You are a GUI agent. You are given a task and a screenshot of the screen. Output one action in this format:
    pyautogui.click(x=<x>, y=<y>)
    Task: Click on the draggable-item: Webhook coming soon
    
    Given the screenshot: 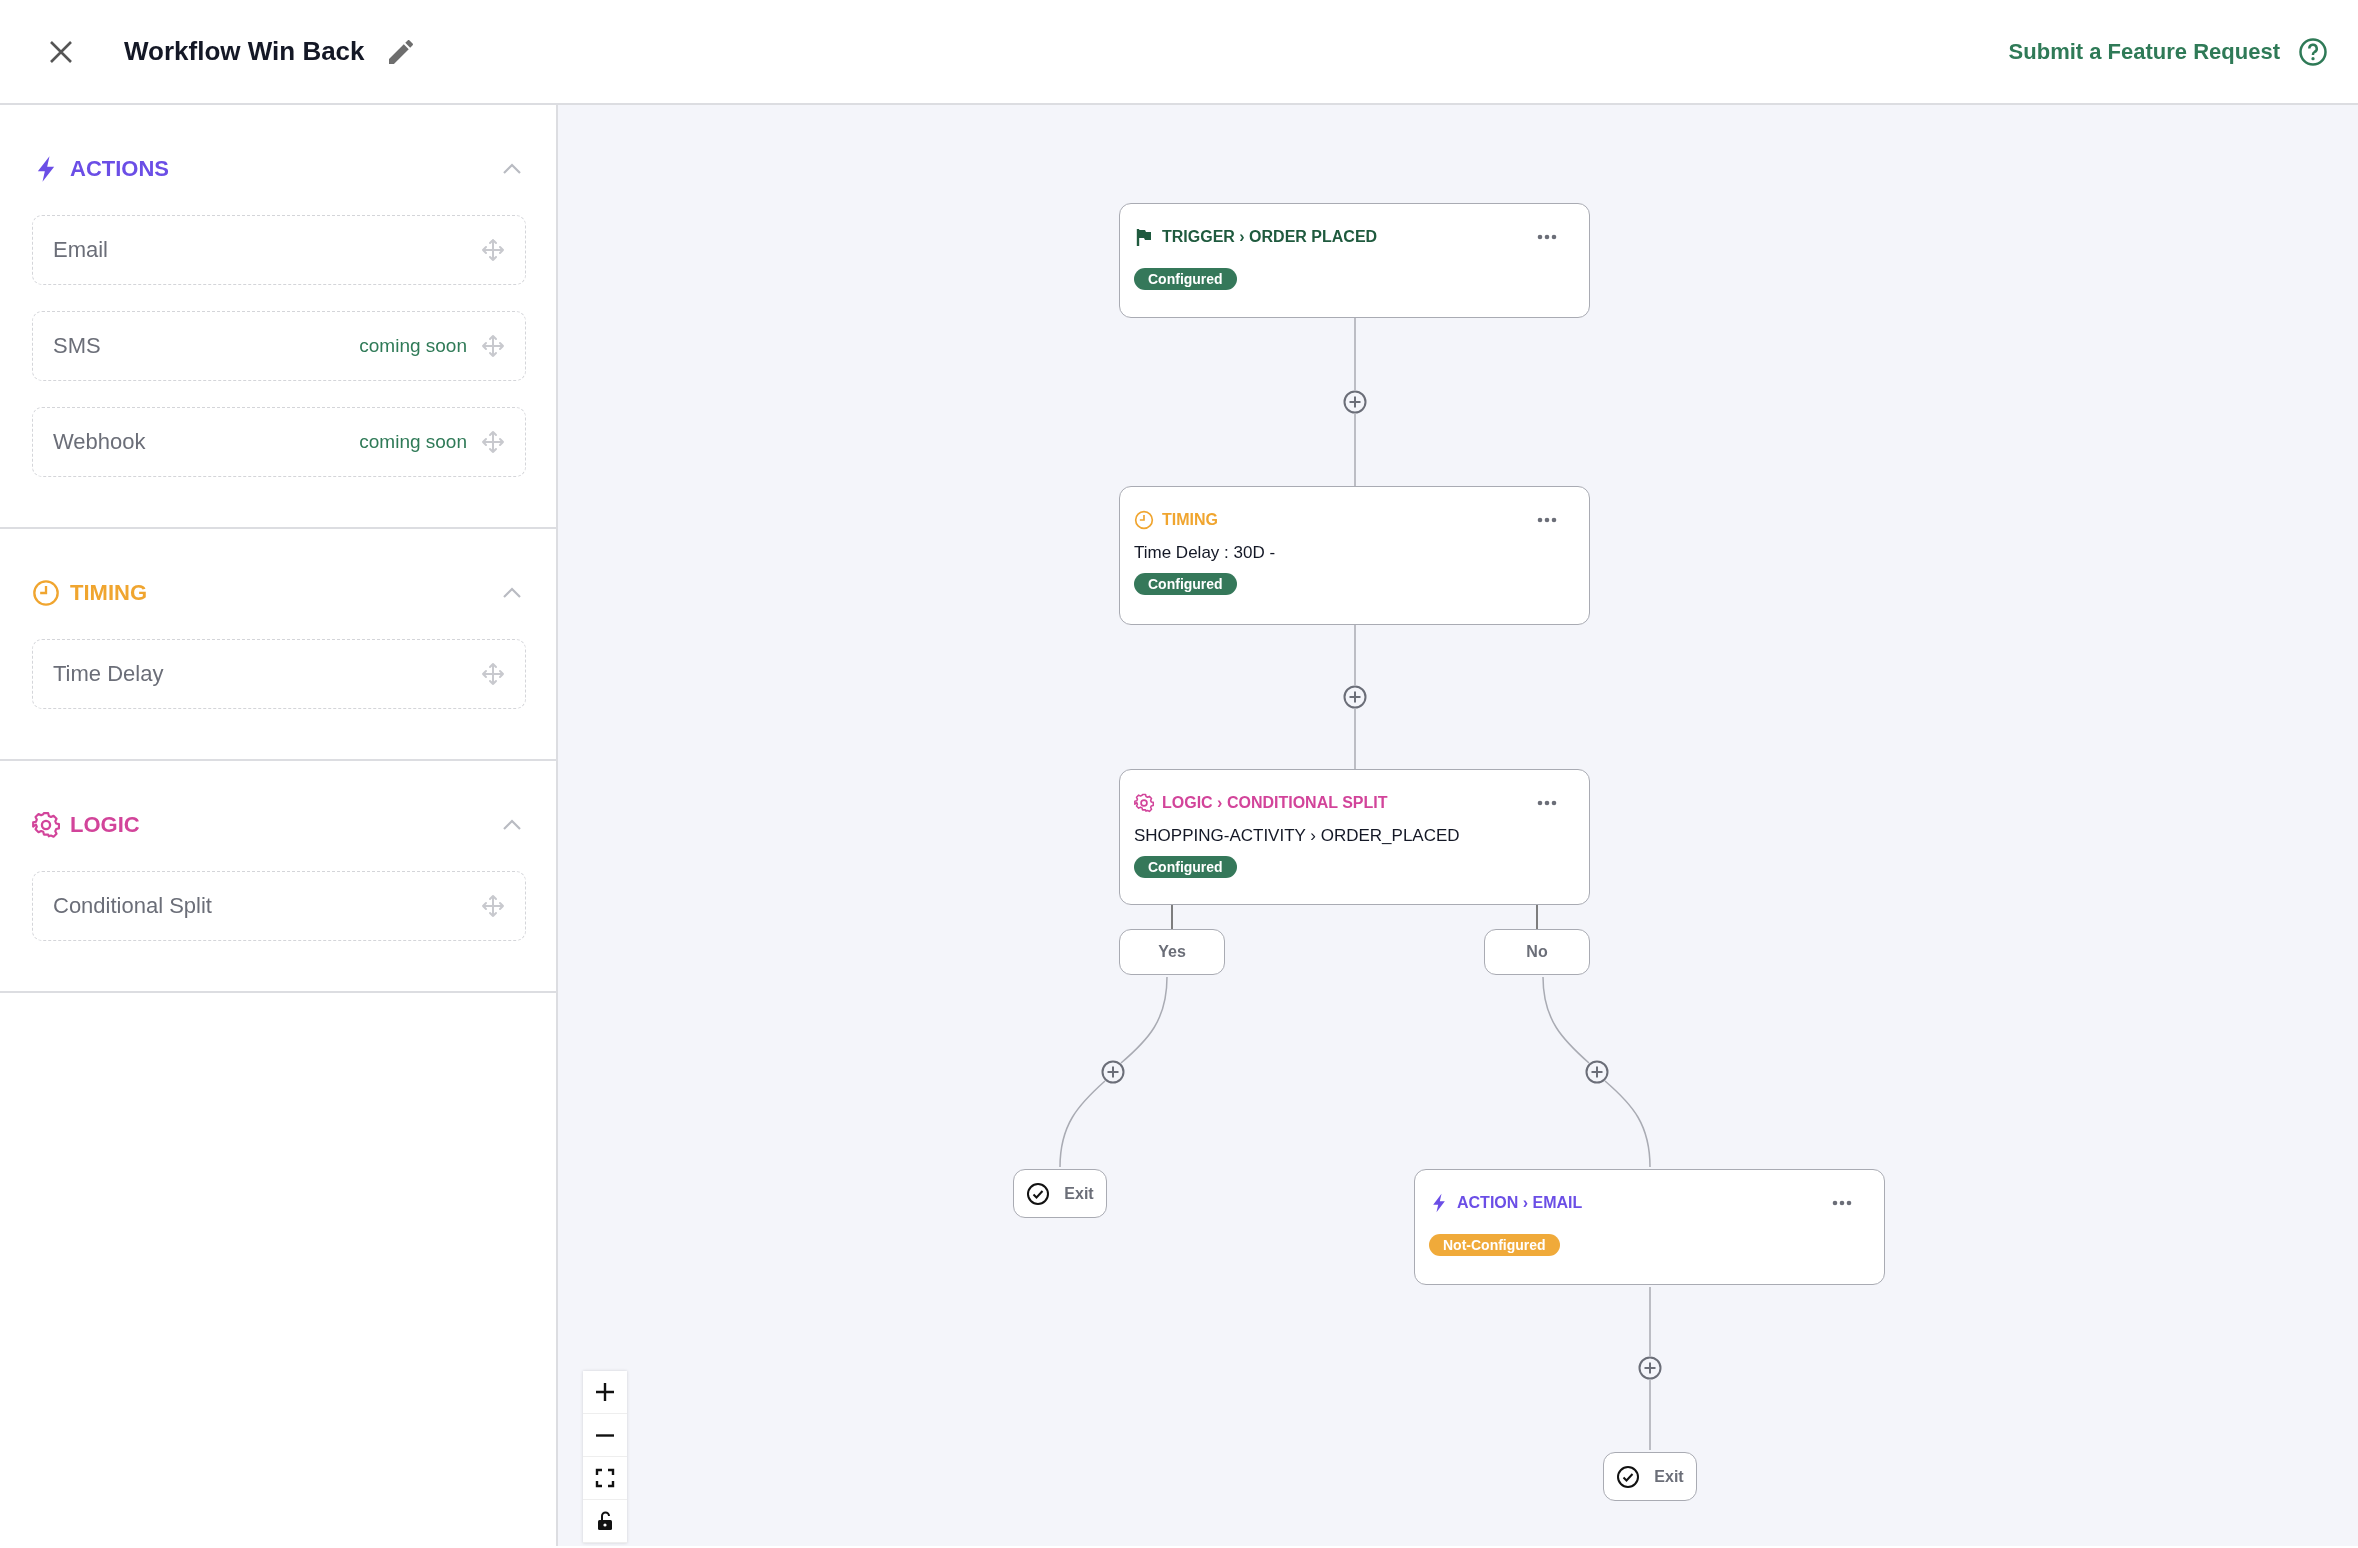 What is the action you would take?
    pyautogui.click(x=279, y=442)
    